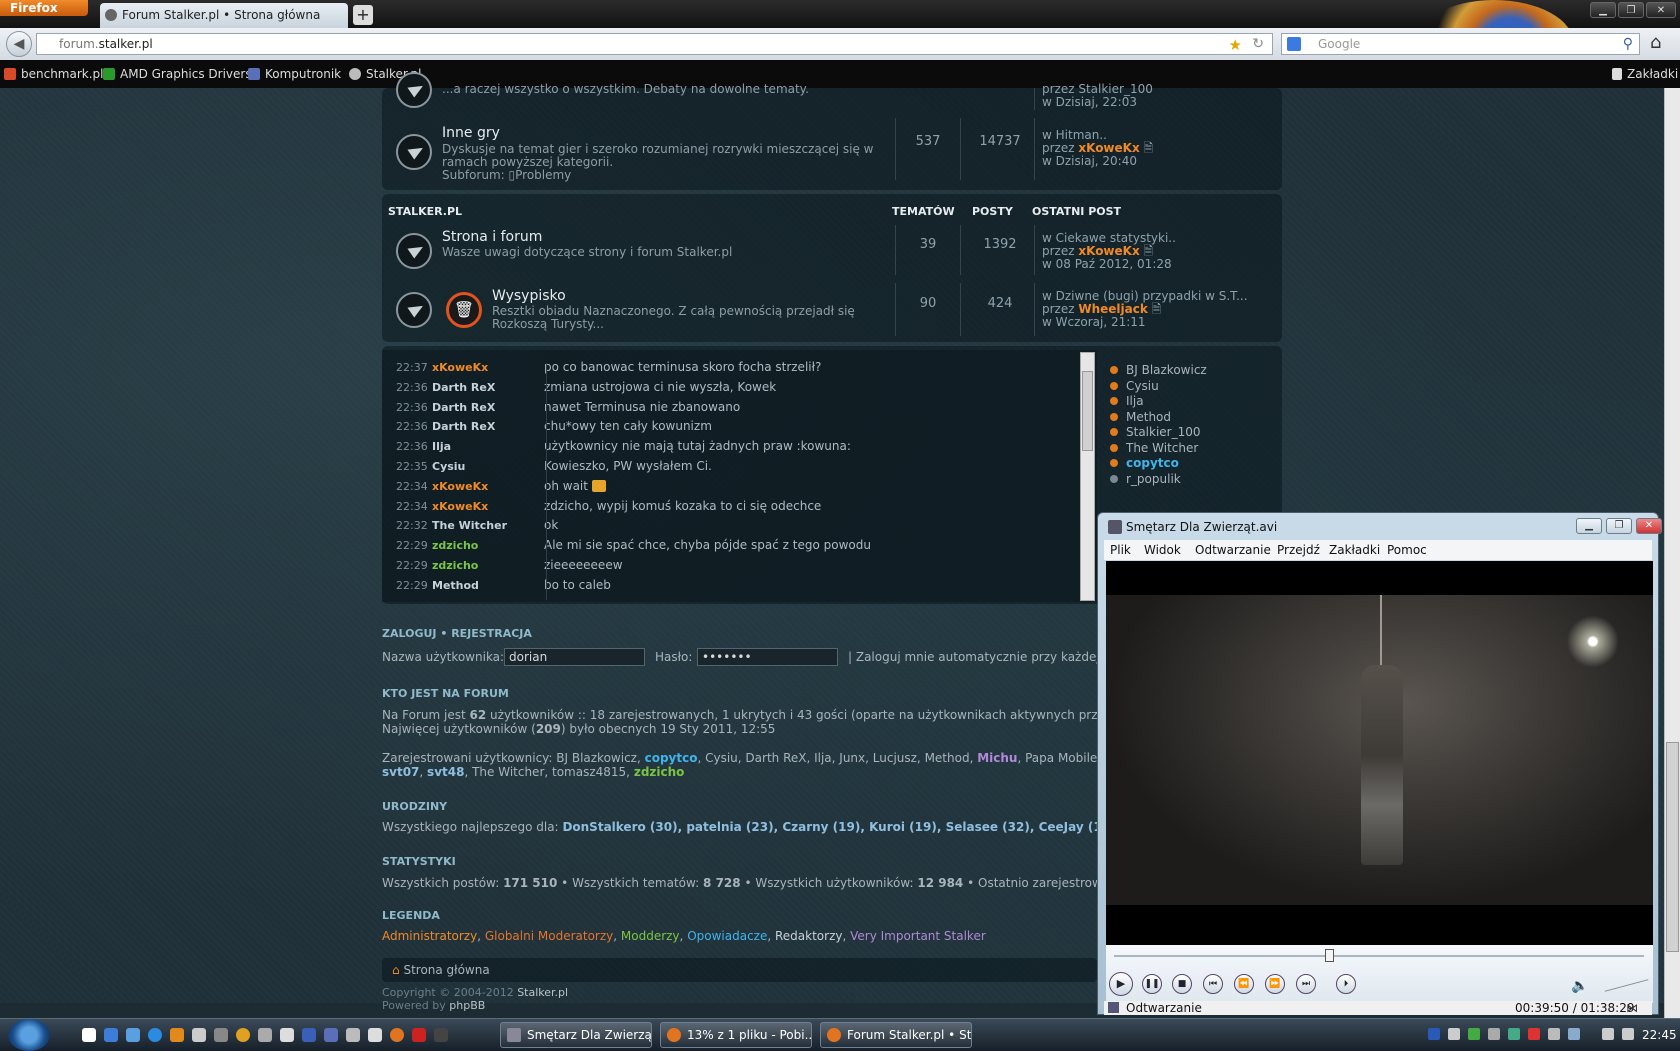 The height and width of the screenshot is (1051, 1680). Describe the element at coordinates (1121, 984) in the screenshot. I see `play-button: ▶` at that location.